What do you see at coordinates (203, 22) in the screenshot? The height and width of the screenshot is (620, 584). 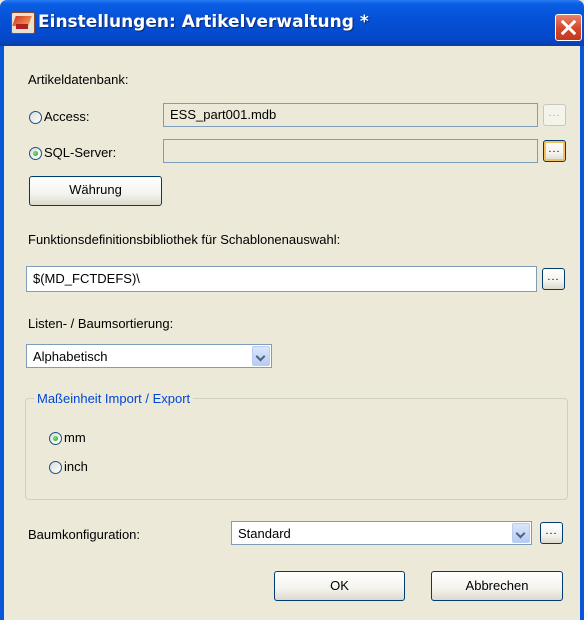 I see `window-title: Einstellungen: Artikelverwaltung *` at bounding box center [203, 22].